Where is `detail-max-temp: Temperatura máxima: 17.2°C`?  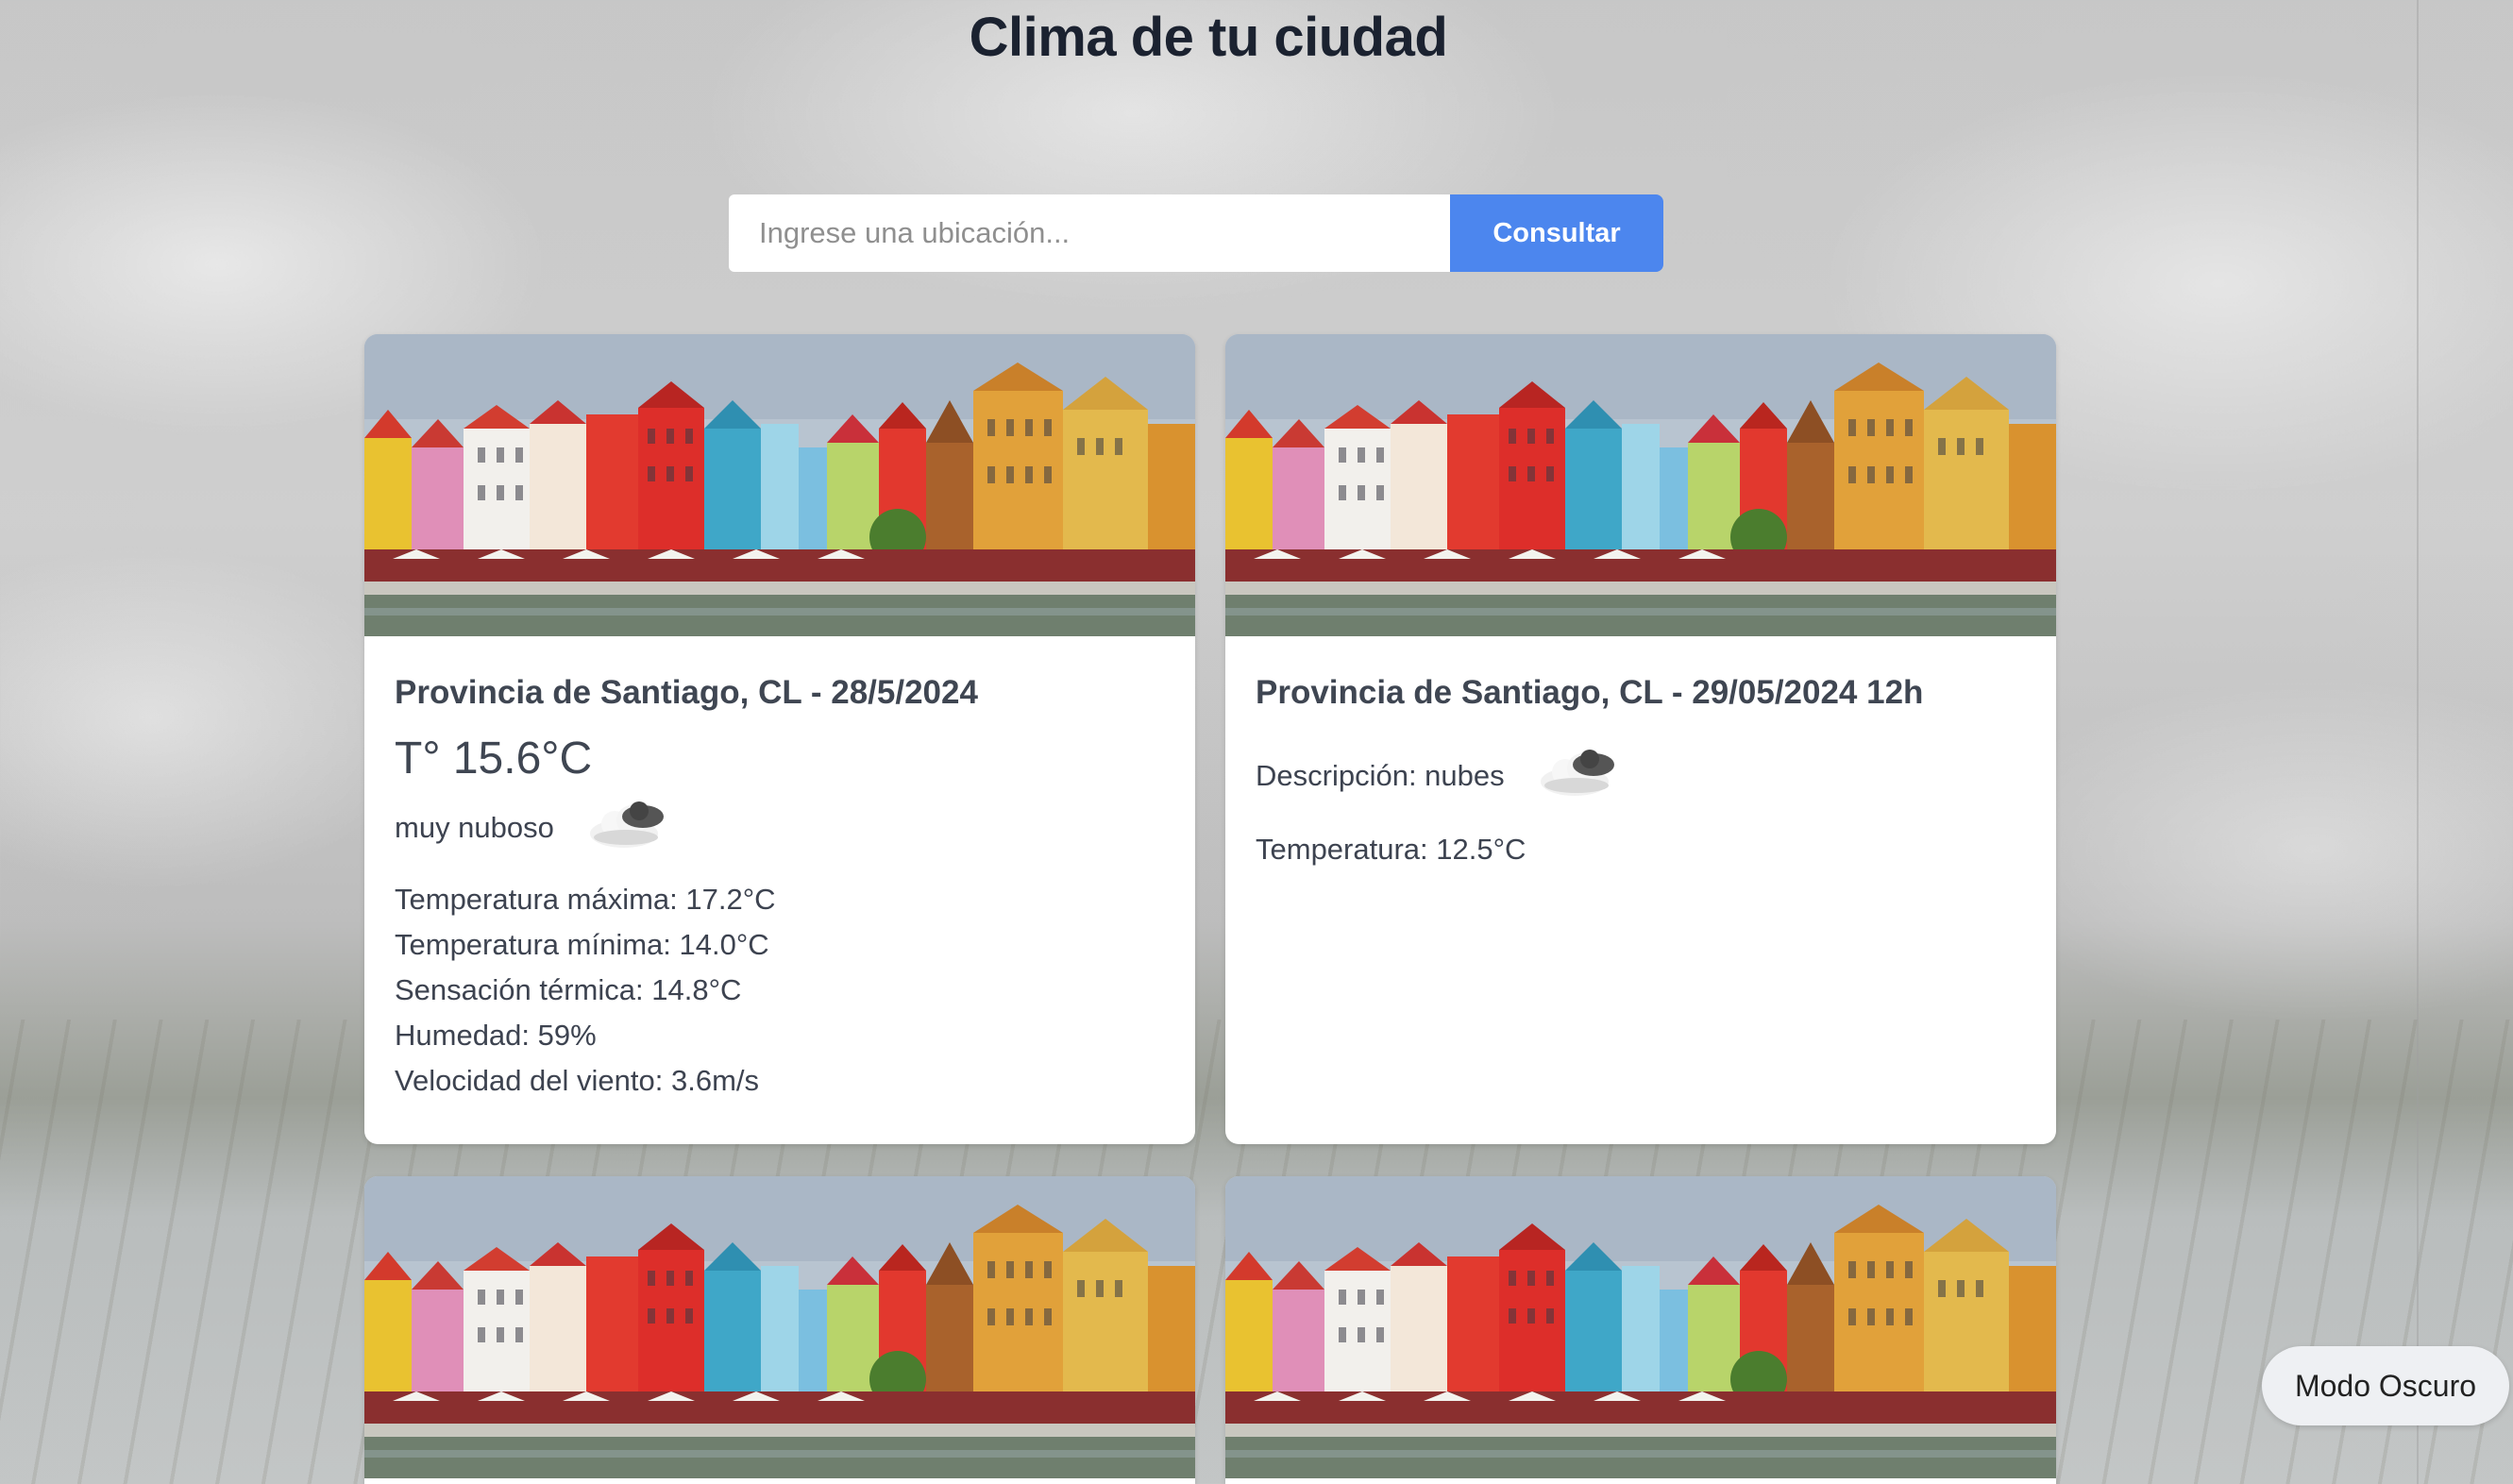 detail-max-temp: Temperatura máxima: 17.2°C is located at coordinates (585, 899).